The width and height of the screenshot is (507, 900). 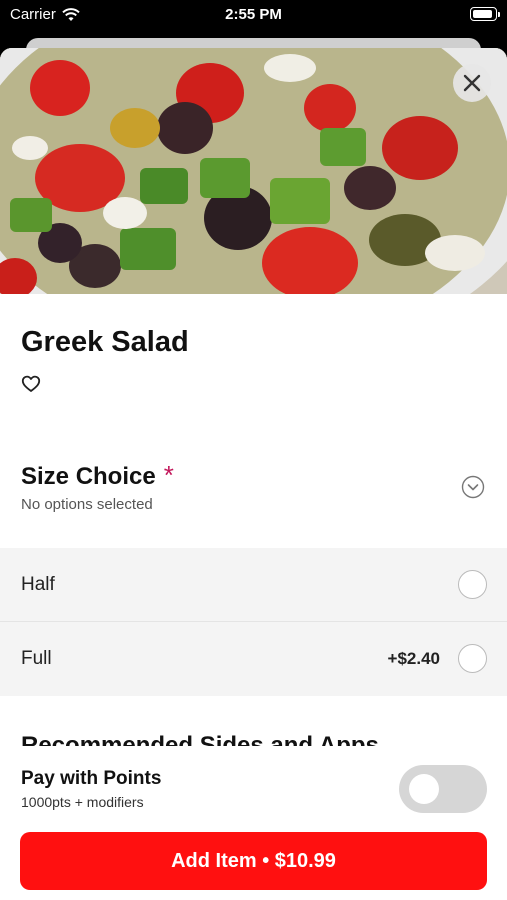 I want to click on close-icon, so click(x=472, y=83).